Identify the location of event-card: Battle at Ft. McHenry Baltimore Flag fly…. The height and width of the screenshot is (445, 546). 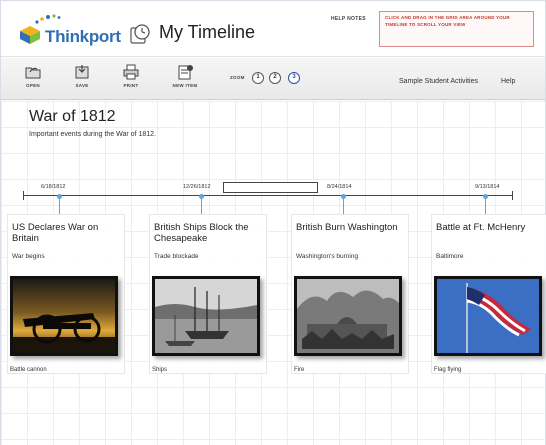
(488, 294).